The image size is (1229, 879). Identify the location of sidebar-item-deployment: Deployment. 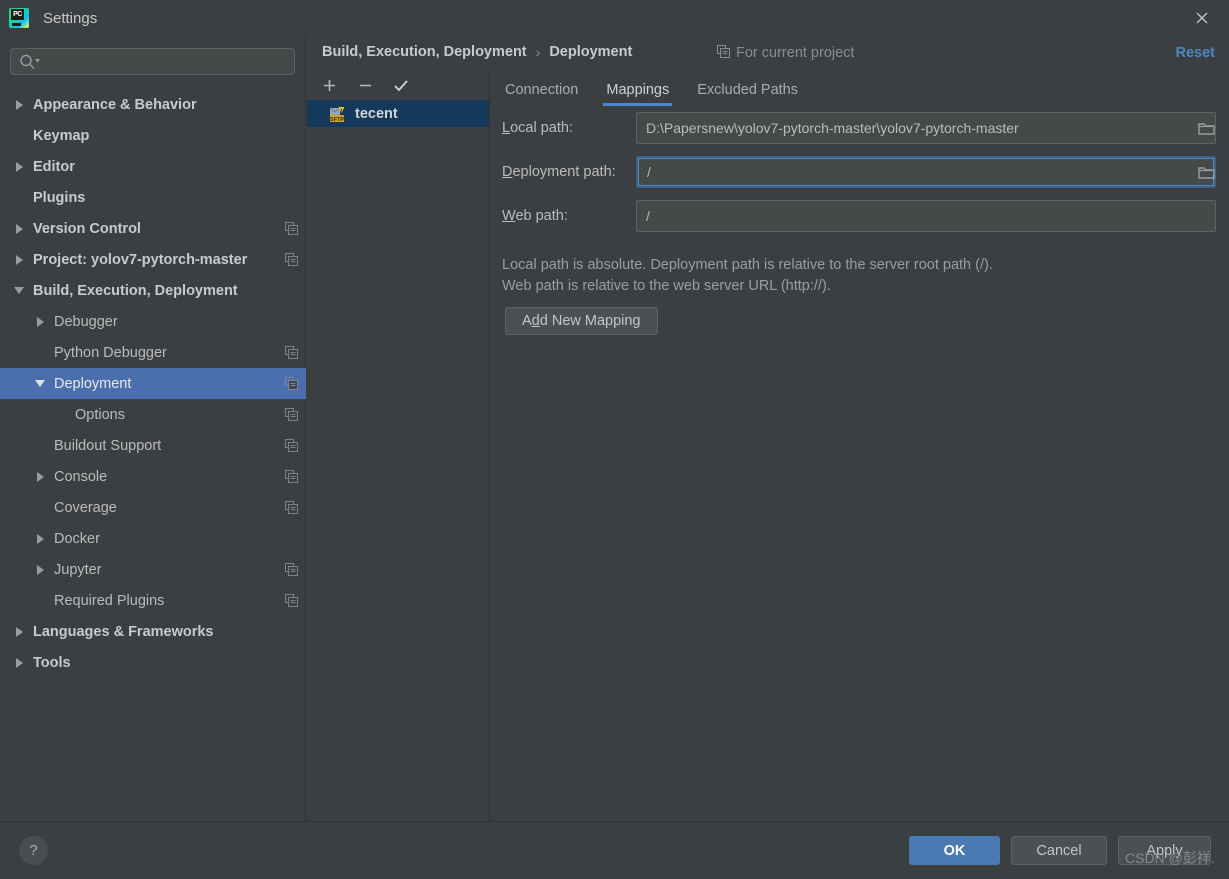
(153, 383).